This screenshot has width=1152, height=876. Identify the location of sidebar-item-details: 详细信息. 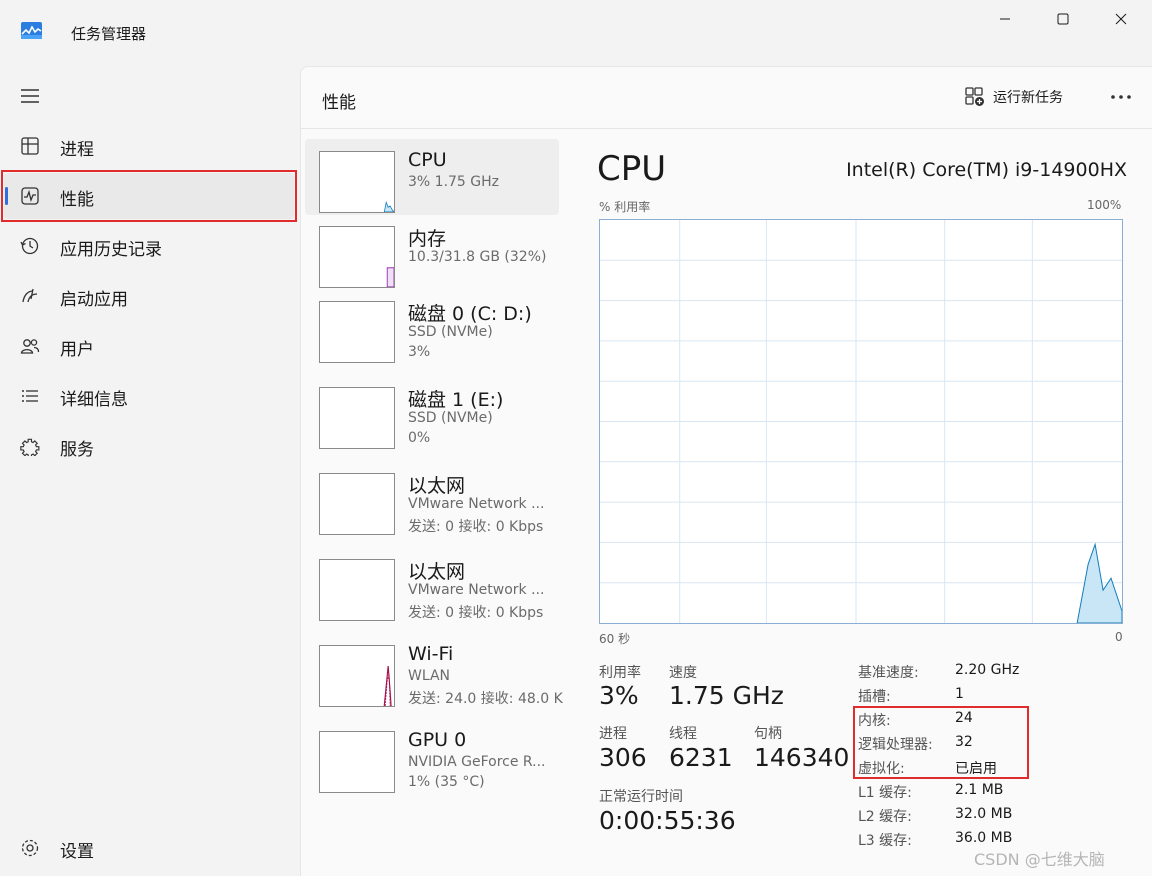
(149, 396).